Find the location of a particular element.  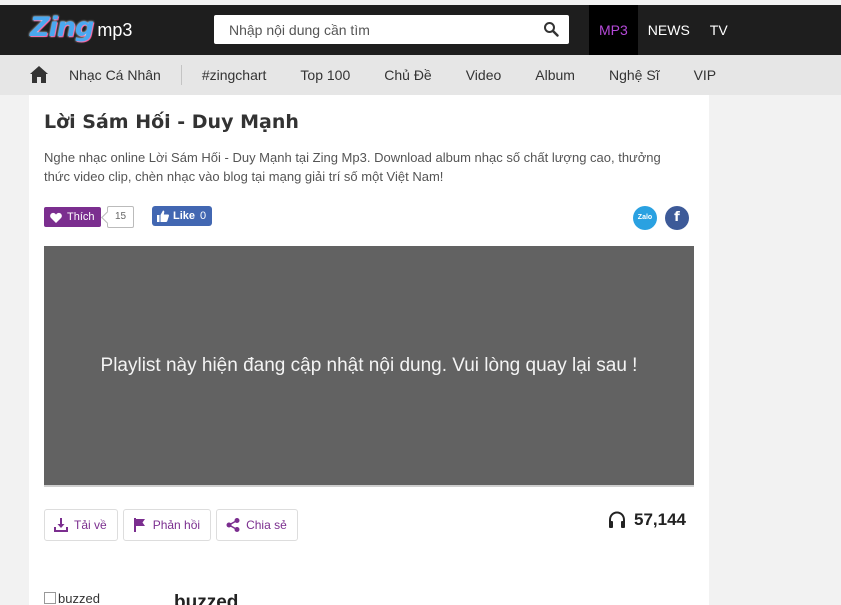

flag-icon is located at coordinates (139, 525).